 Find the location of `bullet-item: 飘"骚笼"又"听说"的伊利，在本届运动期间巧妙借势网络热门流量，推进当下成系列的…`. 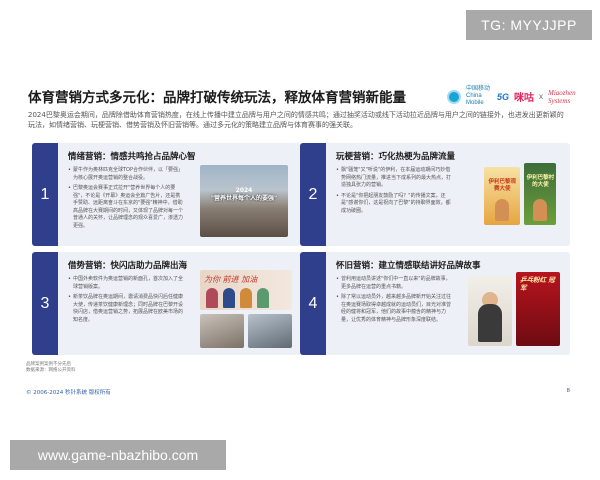

bullet-item: 飘"骚笼"又"听说"的伊利，在本届运动期间巧妙借势网络热门流量，推进当下成系列的… is located at coordinates (394, 178).